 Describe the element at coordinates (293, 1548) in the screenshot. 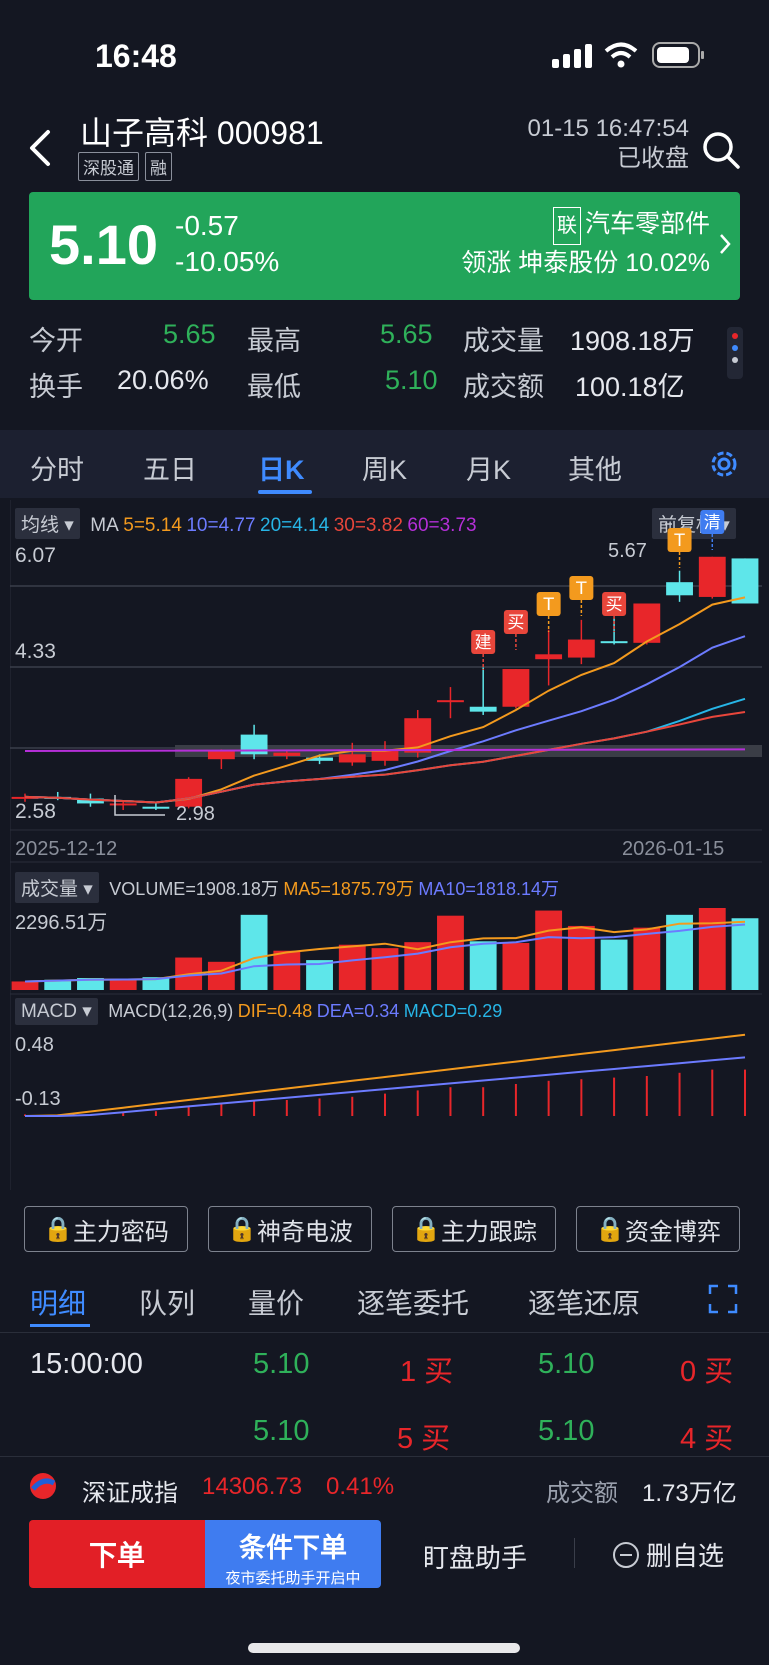

I see `cond-order-label: 条件下单` at that location.